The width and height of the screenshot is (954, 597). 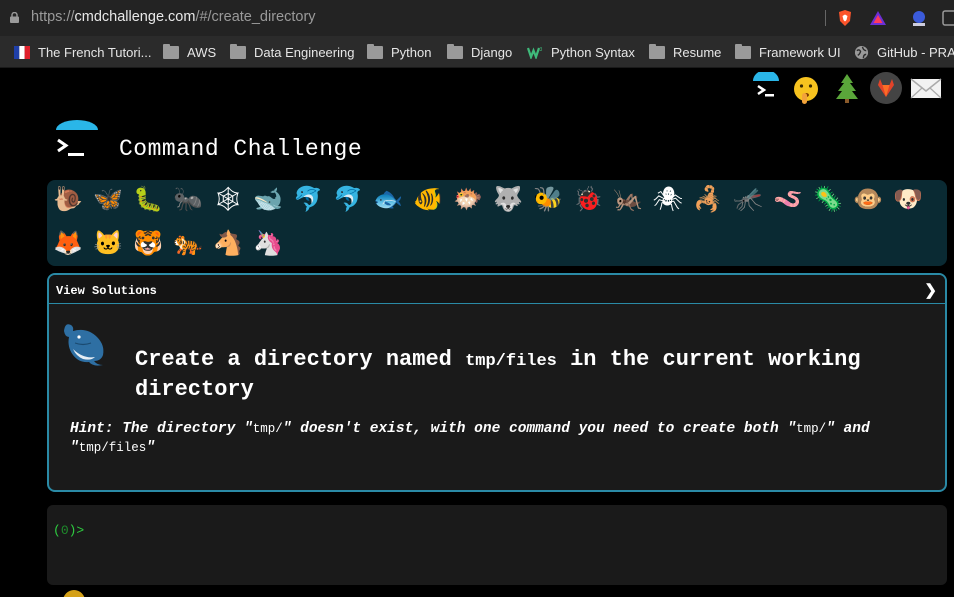 I want to click on challenge-animal-icon: 🐋, so click(x=268, y=200).